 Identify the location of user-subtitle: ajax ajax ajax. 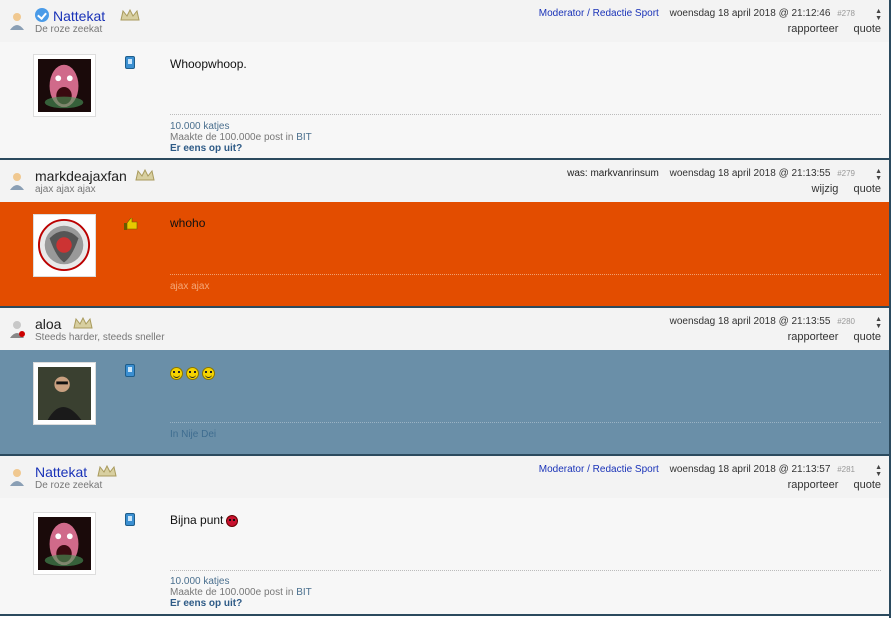
(65, 189).